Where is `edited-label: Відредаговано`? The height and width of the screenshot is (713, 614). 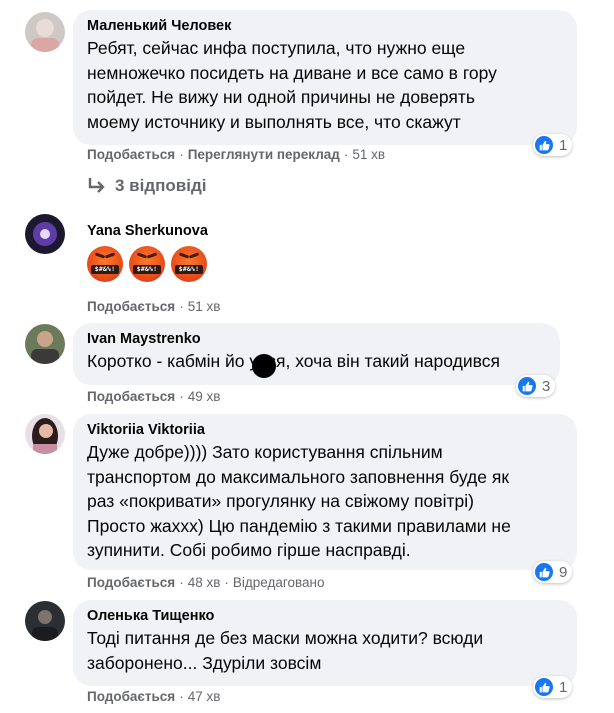
edited-label: Відредаговано is located at coordinates (279, 582).